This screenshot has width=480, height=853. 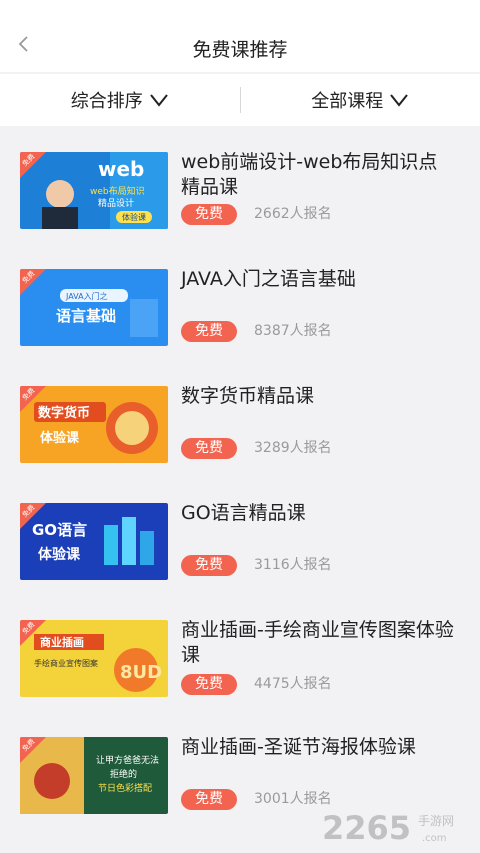 I want to click on course-thumbnail: GO语言 体验课 免费, so click(x=94, y=541).